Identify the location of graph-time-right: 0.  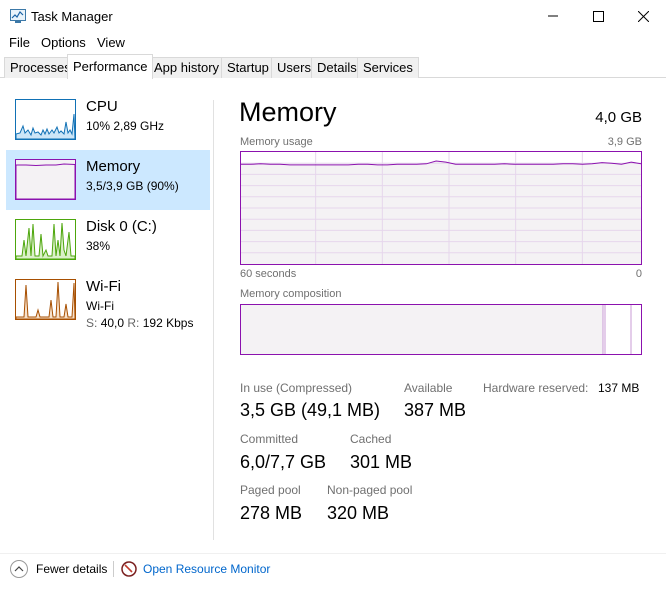
(638, 274).